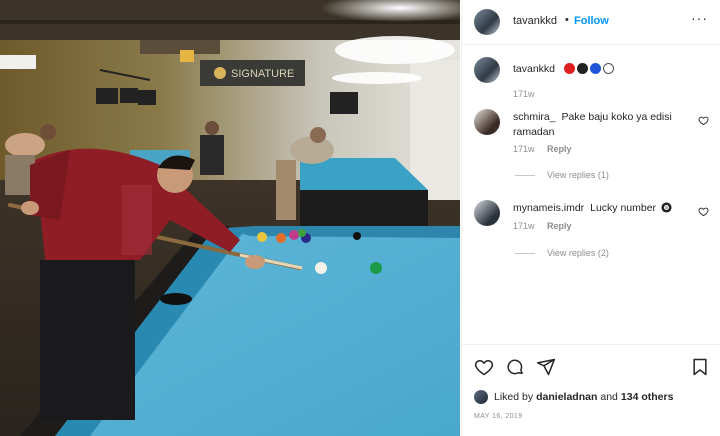 The height and width of the screenshot is (436, 720). Describe the element at coordinates (566, 397) in the screenshot. I see `liker-username: danieladnan` at that location.